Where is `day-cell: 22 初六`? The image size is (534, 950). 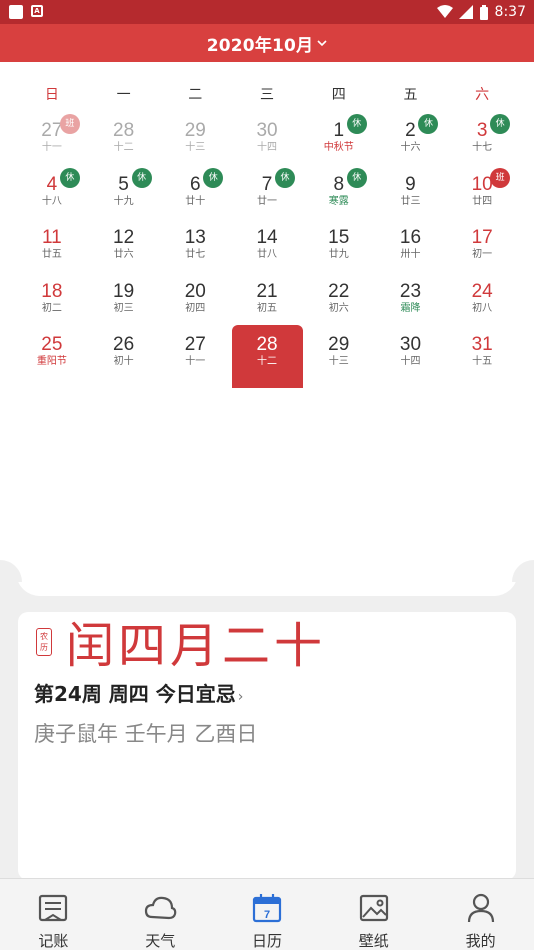 day-cell: 22 初六 is located at coordinates (339, 300).